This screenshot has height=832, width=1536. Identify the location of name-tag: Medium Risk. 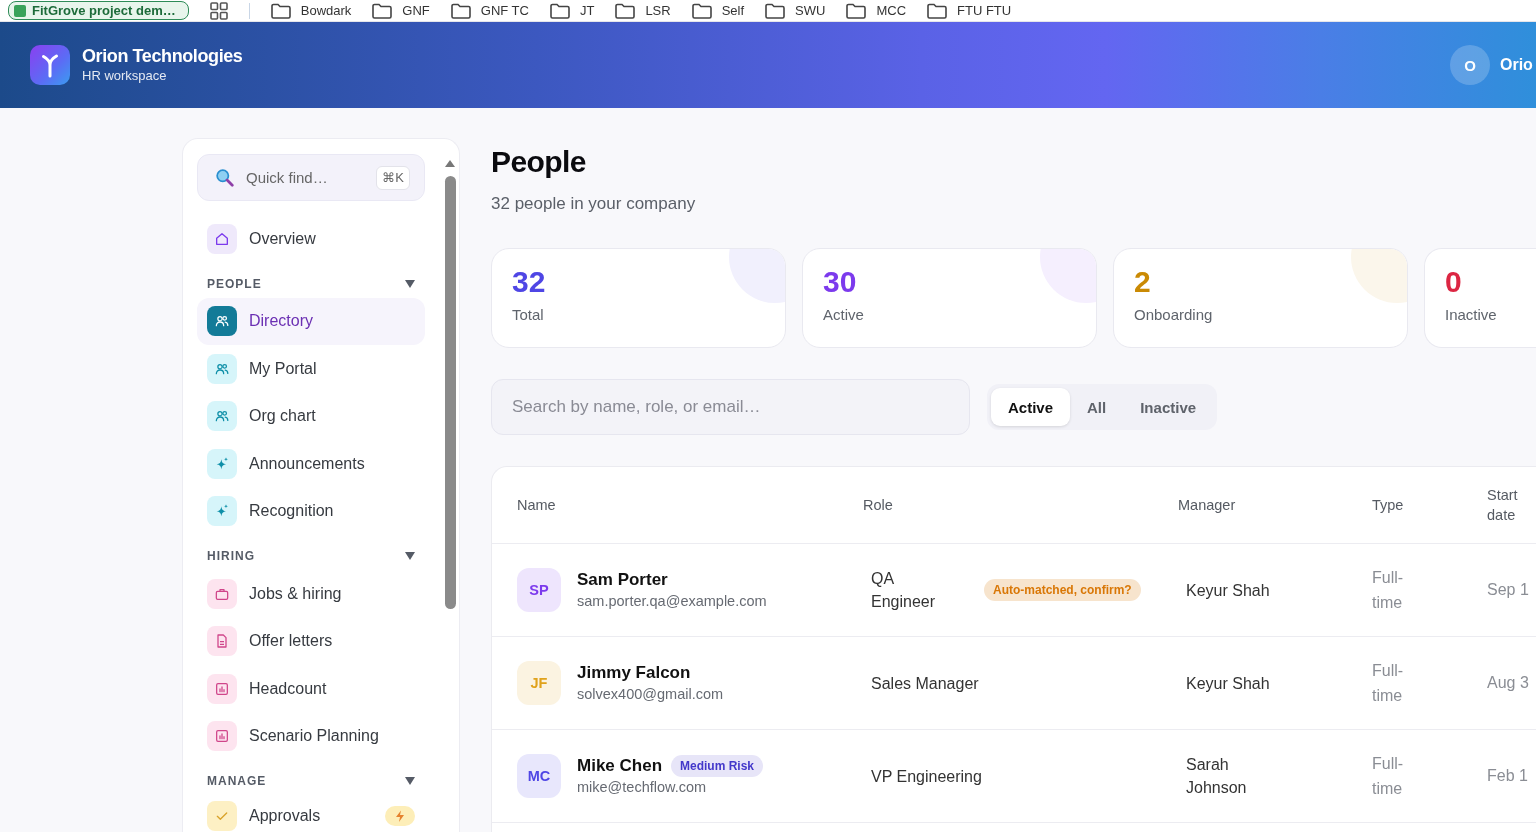
(717, 765).